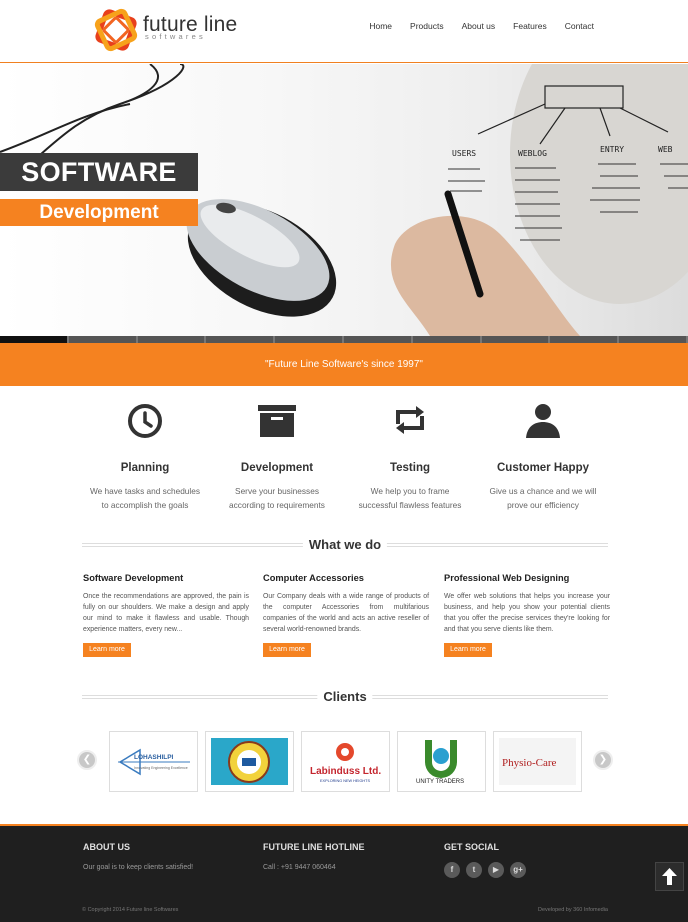  I want to click on nav-features: Features, so click(530, 26).